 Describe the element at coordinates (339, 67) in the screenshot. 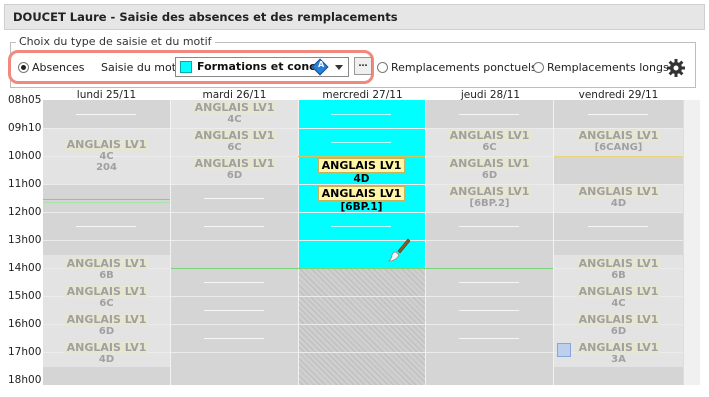

I see `chevron-down-icon` at that location.